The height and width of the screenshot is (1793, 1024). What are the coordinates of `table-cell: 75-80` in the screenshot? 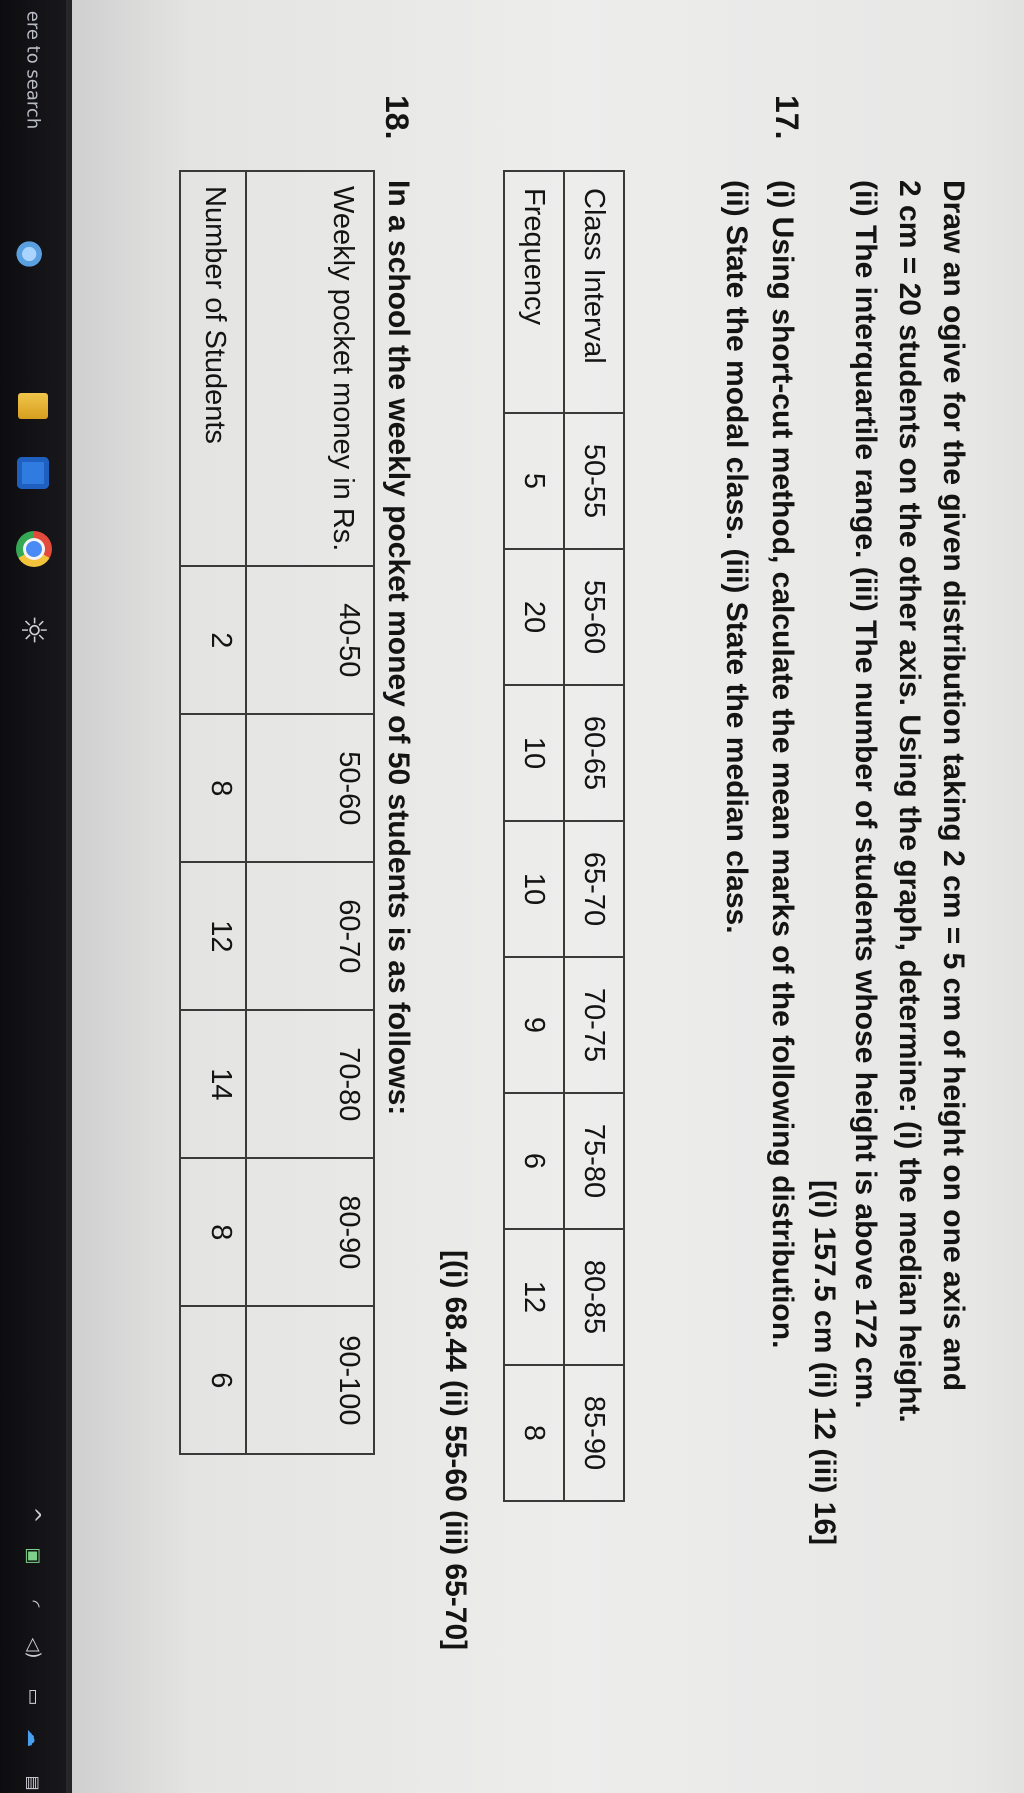 It's located at (594, 1161).